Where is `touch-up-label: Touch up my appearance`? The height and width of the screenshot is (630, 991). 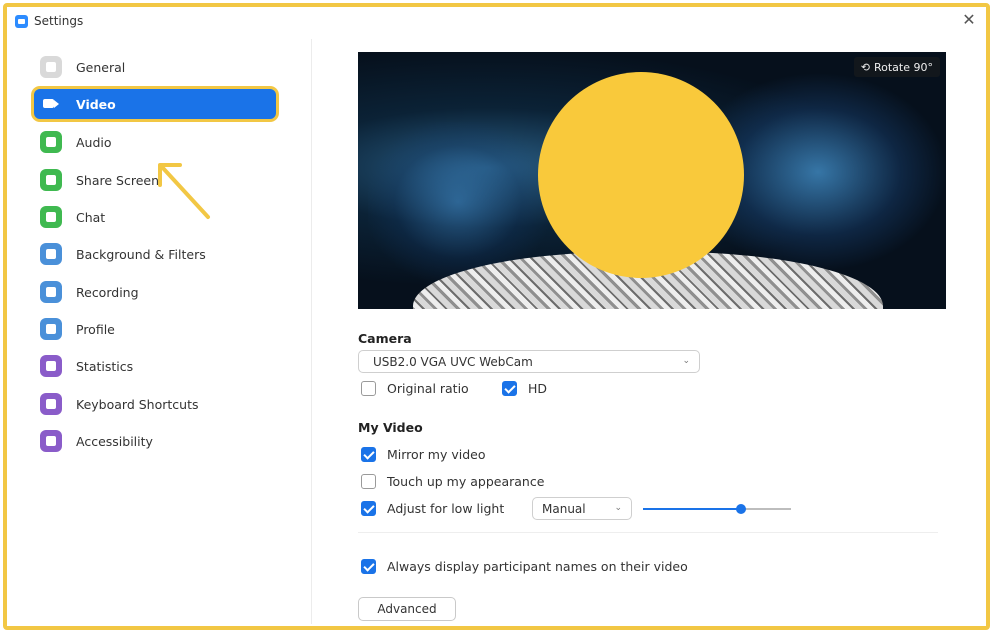 touch-up-label: Touch up my appearance is located at coordinates (466, 481).